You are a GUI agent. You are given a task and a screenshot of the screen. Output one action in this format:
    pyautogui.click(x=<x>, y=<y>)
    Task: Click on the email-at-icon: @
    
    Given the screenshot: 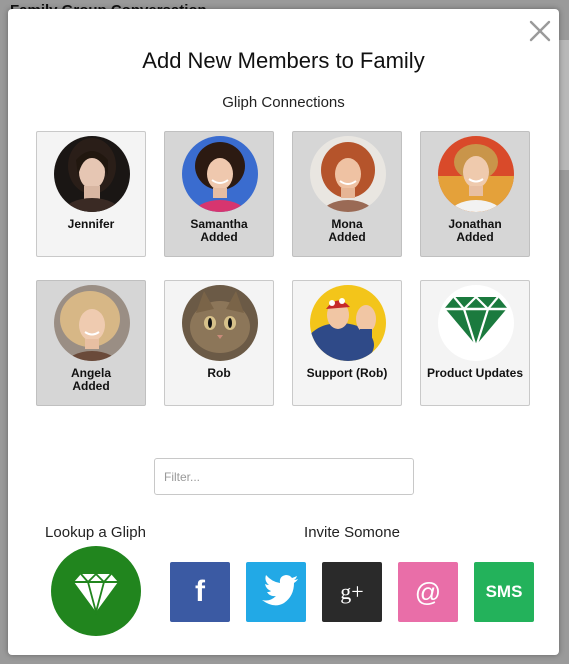 What is the action you would take?
    pyautogui.click(x=428, y=592)
    